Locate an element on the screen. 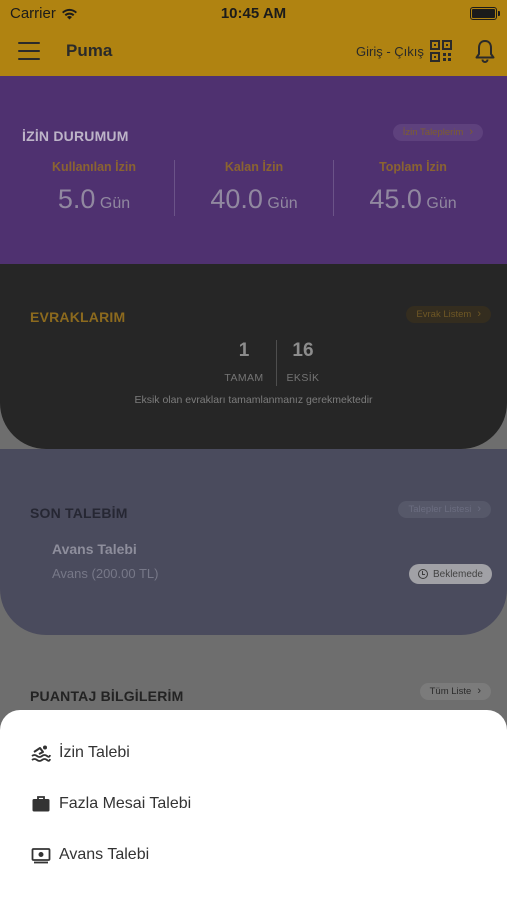 This screenshot has height=900, width=507. leave-requests-link: İzin Taleplerim › is located at coordinates (437, 132).